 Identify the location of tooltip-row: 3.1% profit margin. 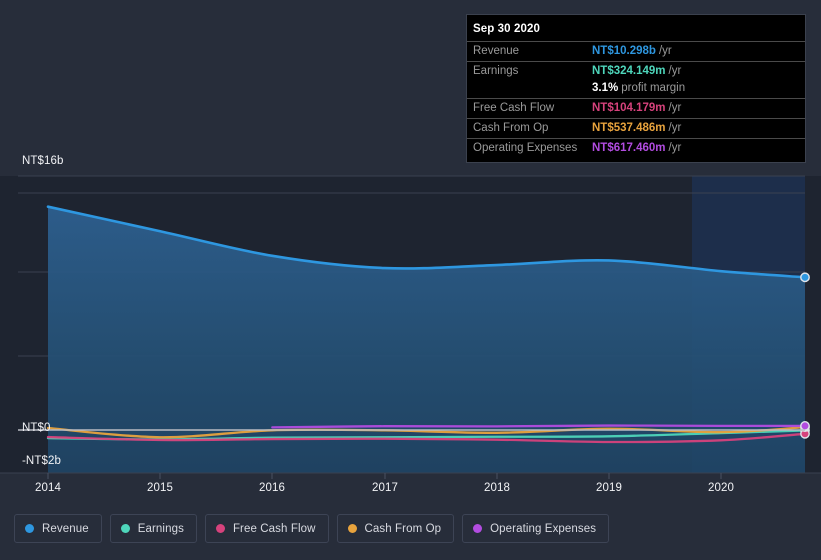
(636, 89).